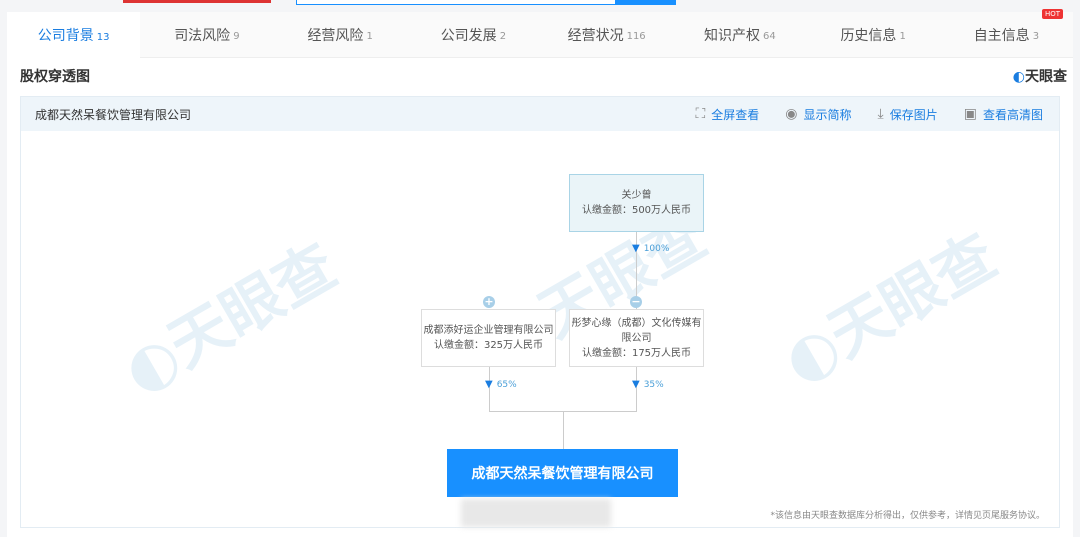 The image size is (1080, 537). What do you see at coordinates (503, 36) in the screenshot?
I see `tab-count: 2` at bounding box center [503, 36].